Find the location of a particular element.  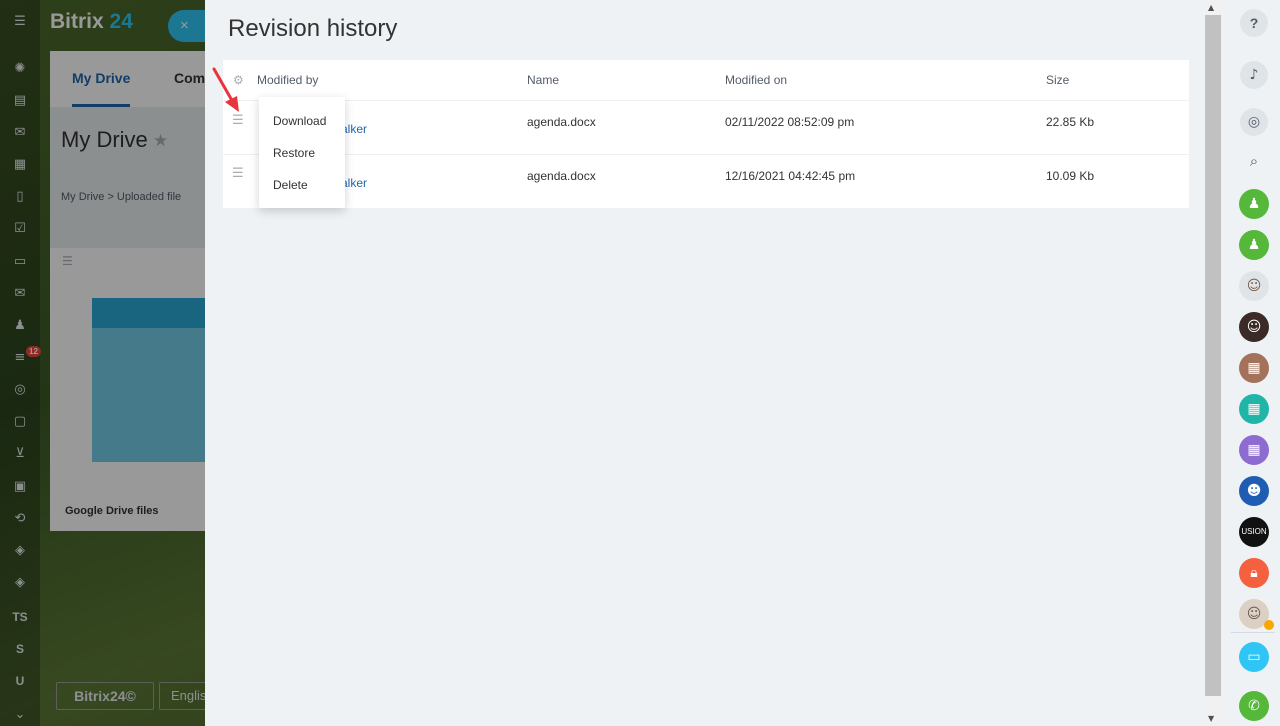

header-divider is located at coordinates (706, 100).